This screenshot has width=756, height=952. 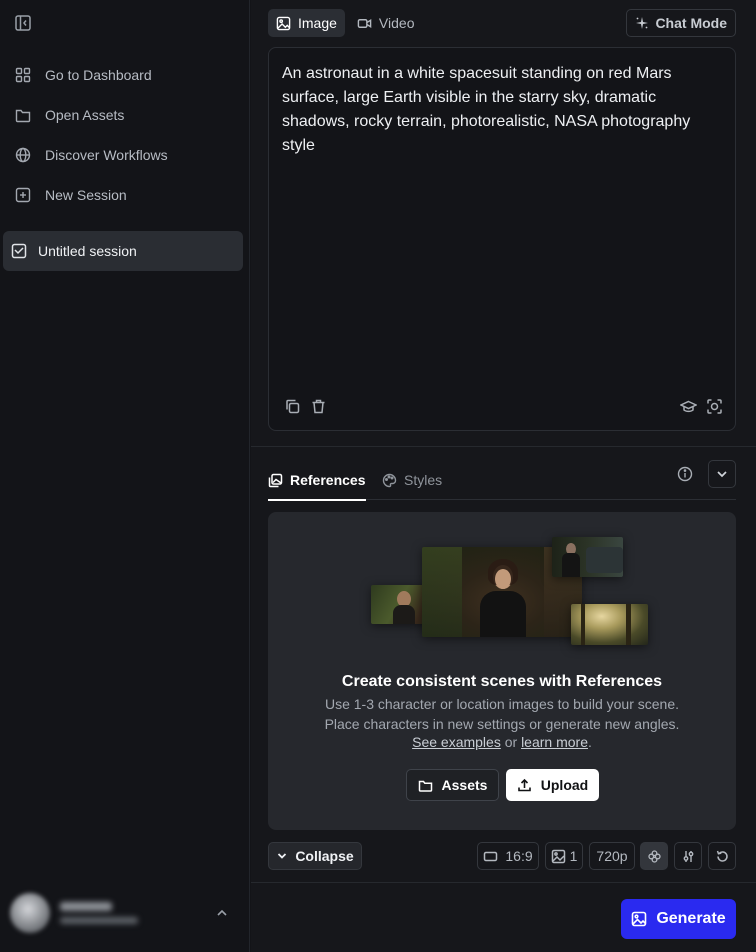 I want to click on generate-button: Generate, so click(x=678, y=919).